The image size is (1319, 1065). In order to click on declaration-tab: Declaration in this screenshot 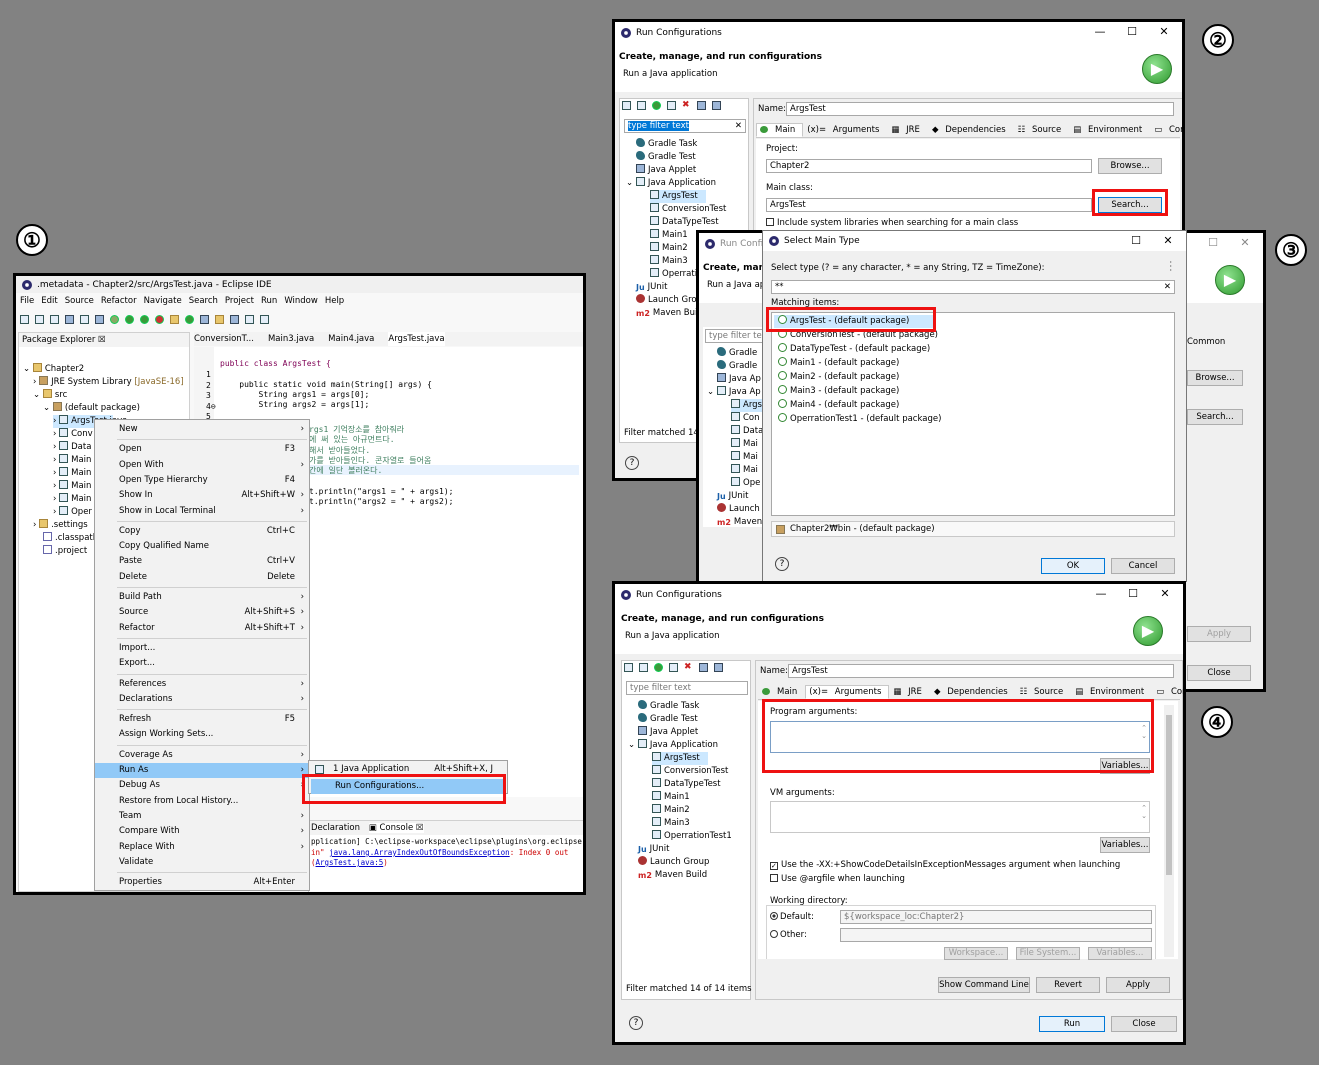, I will do `click(335, 828)`.